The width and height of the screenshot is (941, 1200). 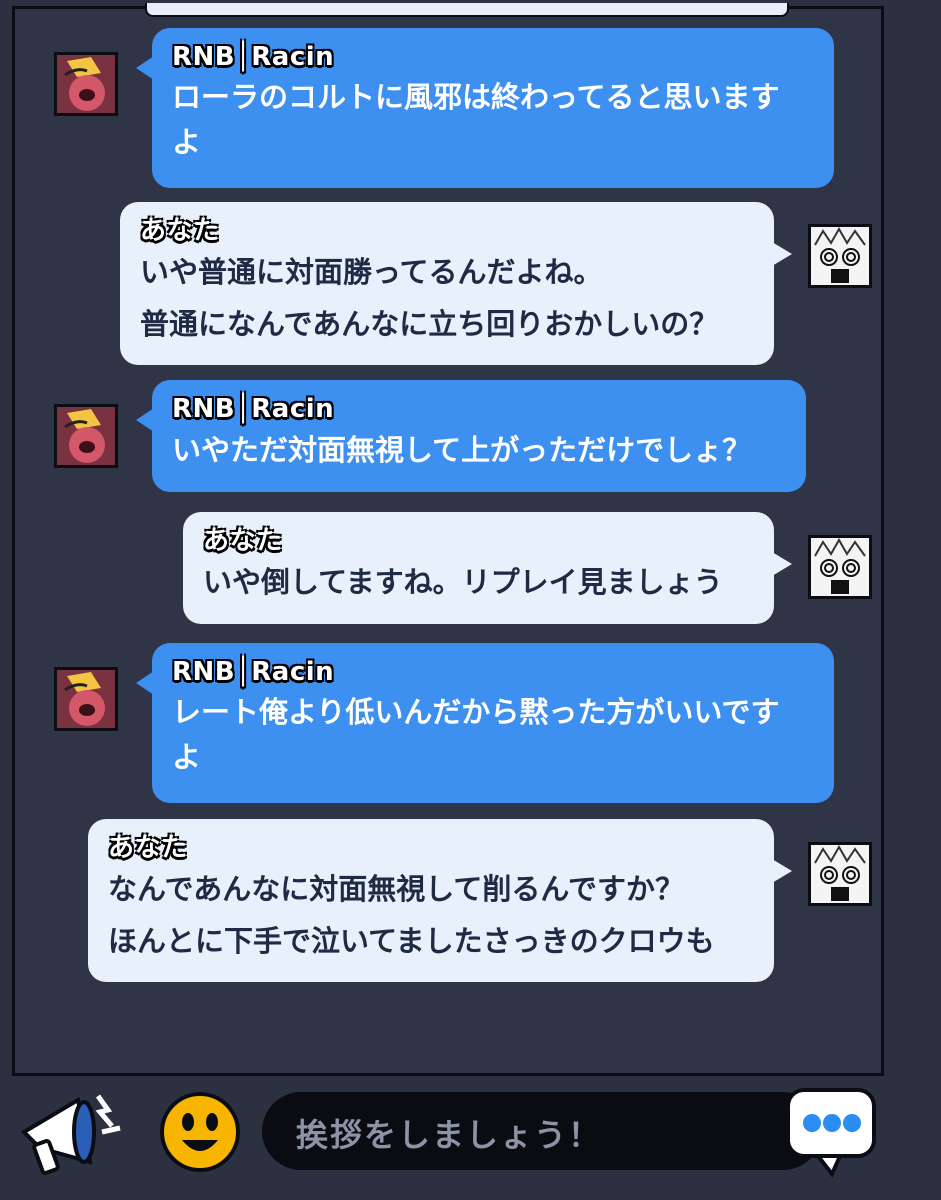 I want to click on message-line: レート俺より低いんだから黙った方がいいです, so click(x=476, y=712).